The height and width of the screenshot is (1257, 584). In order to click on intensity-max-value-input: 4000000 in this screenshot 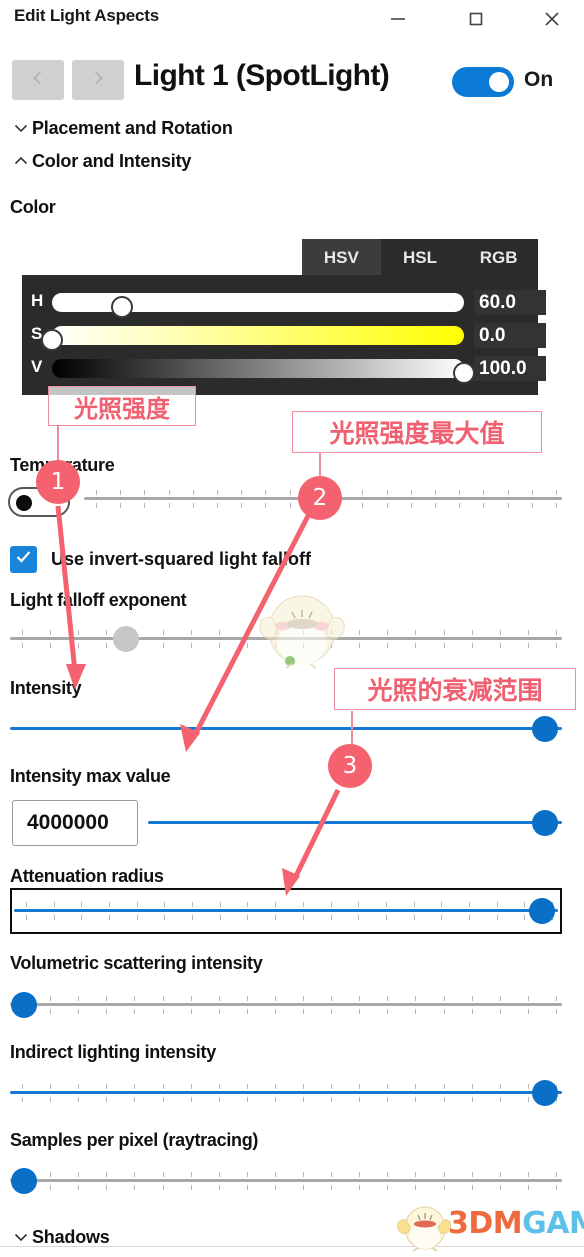, I will do `click(75, 823)`.